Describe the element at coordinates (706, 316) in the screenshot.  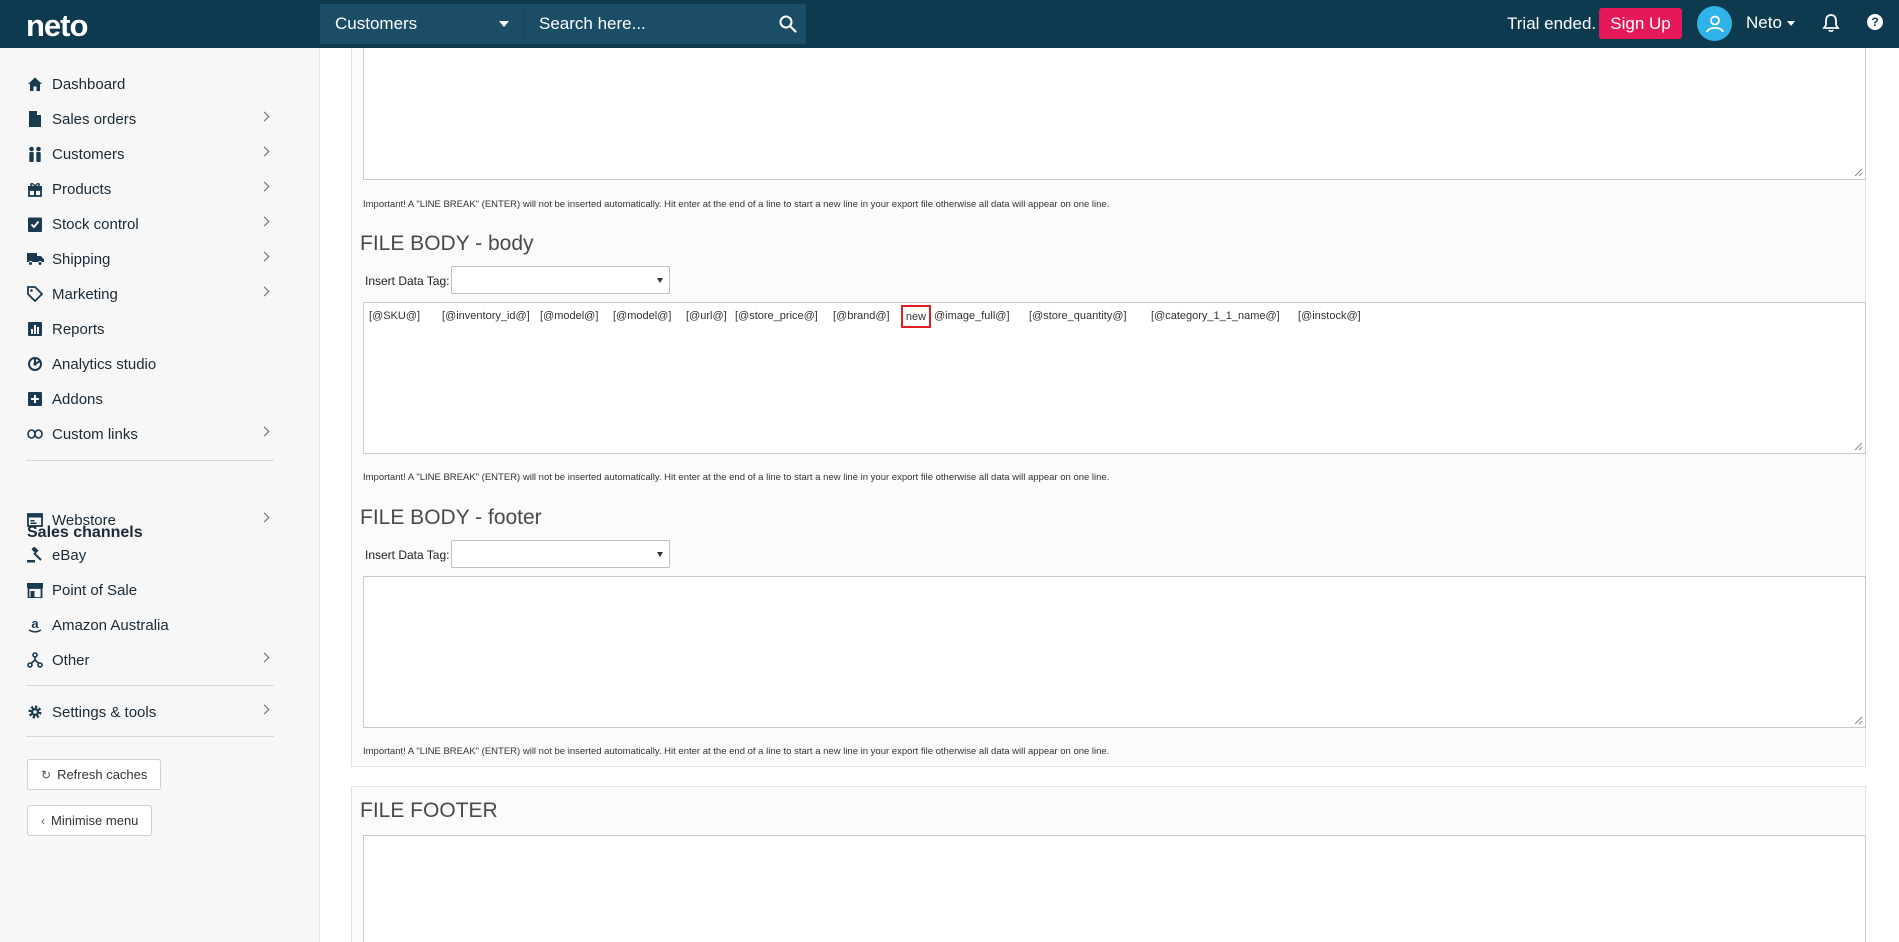
I see `data-tag-token: [@url@]` at that location.